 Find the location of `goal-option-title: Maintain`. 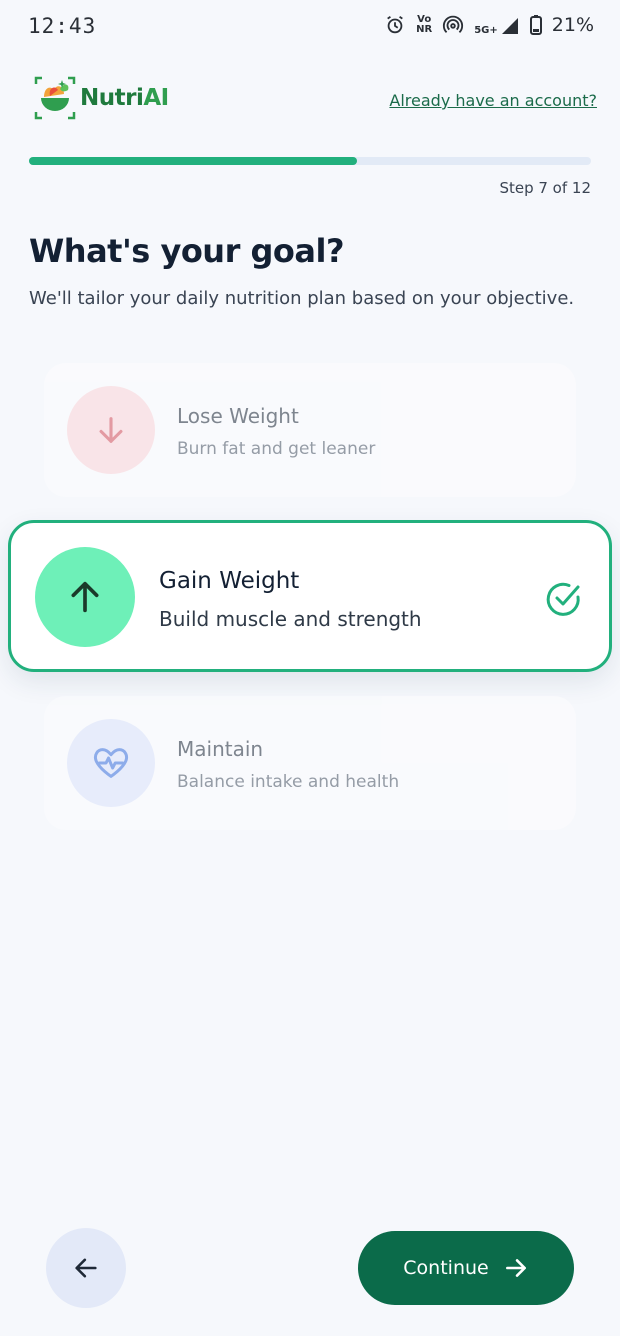

goal-option-title: Maintain is located at coordinates (220, 749).